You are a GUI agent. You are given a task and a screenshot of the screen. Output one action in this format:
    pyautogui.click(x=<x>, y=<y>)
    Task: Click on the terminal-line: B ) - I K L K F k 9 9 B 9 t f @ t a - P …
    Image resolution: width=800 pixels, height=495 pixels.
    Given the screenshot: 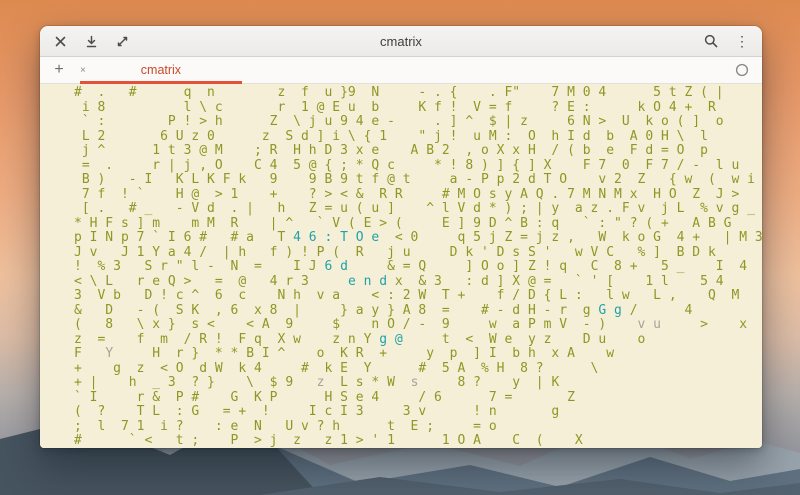 What is the action you would take?
    pyautogui.click(x=414, y=179)
    